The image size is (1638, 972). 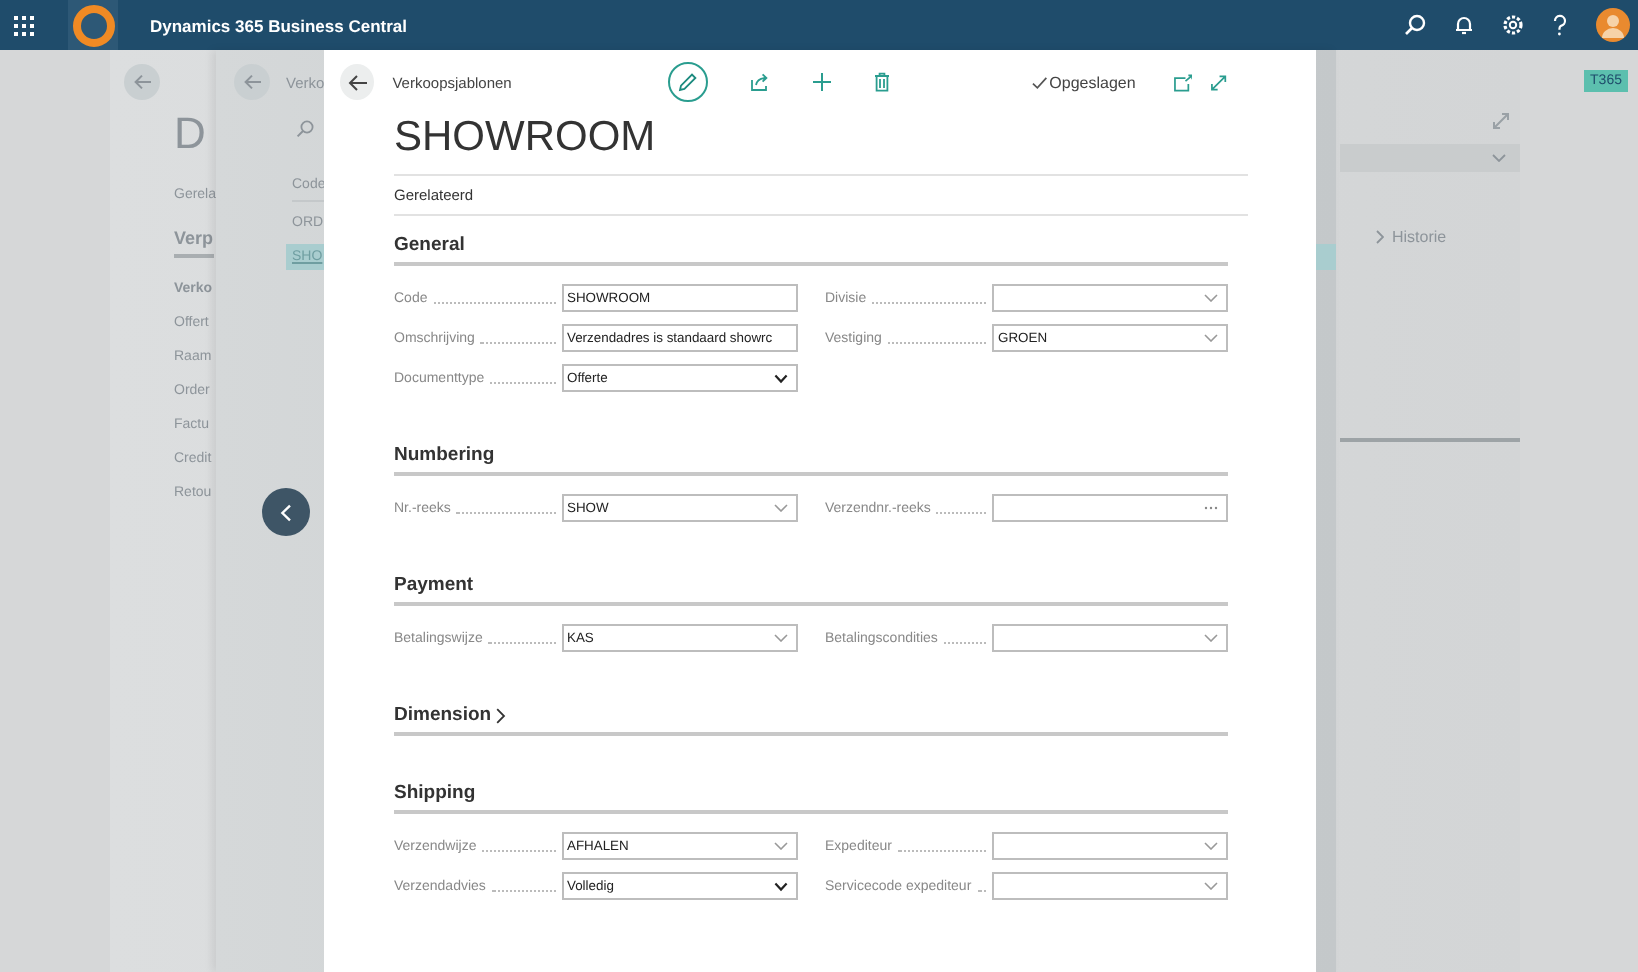 What do you see at coordinates (822, 82) in the screenshot?
I see `add-icon` at bounding box center [822, 82].